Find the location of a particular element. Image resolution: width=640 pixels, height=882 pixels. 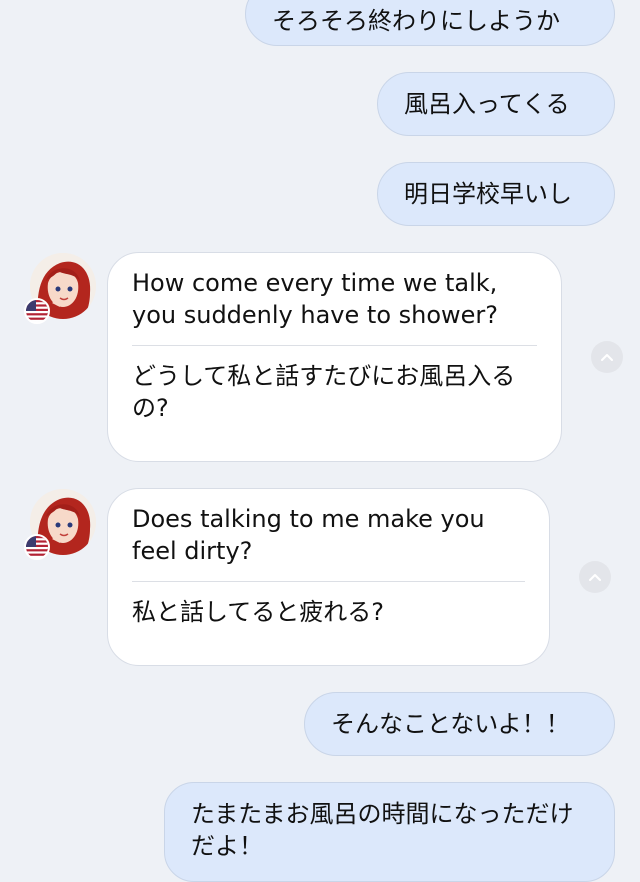

message-text: そんなことないよ！！ is located at coordinates (450, 724).